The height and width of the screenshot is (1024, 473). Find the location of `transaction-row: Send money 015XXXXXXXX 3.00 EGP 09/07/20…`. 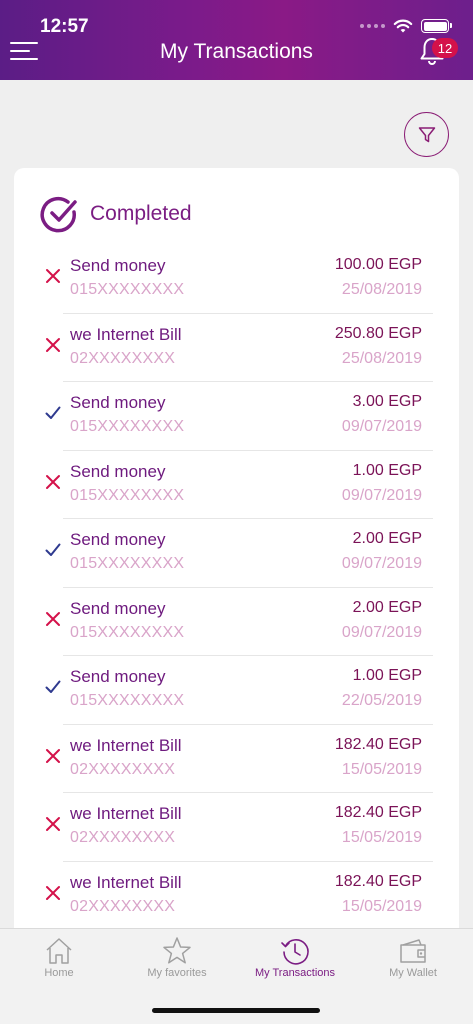

transaction-row: Send money 015XXXXXXXX 3.00 EGP 09/07/20… is located at coordinates (236, 416).